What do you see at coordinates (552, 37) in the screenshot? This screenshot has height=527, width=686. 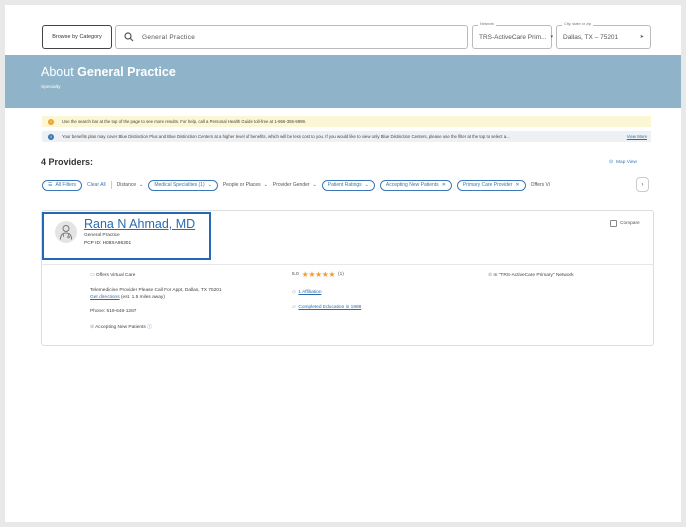 I see `chevron-down-icon: ▾` at bounding box center [552, 37].